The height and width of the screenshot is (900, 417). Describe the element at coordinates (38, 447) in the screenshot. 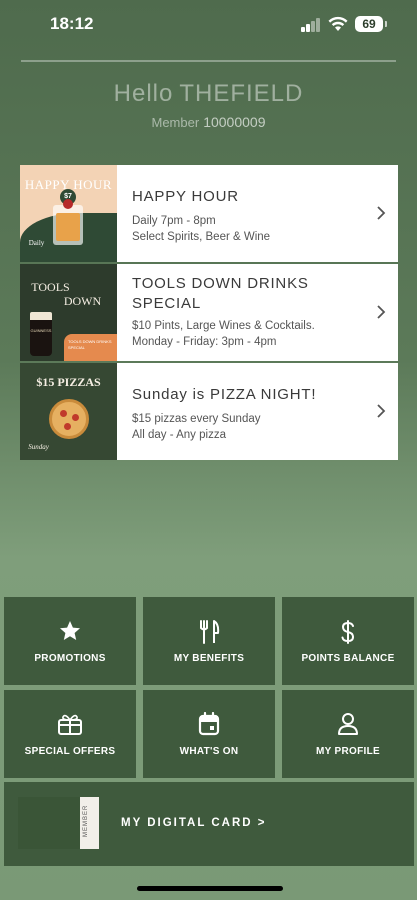

I see `thumb-sunday-text: Sunday` at that location.